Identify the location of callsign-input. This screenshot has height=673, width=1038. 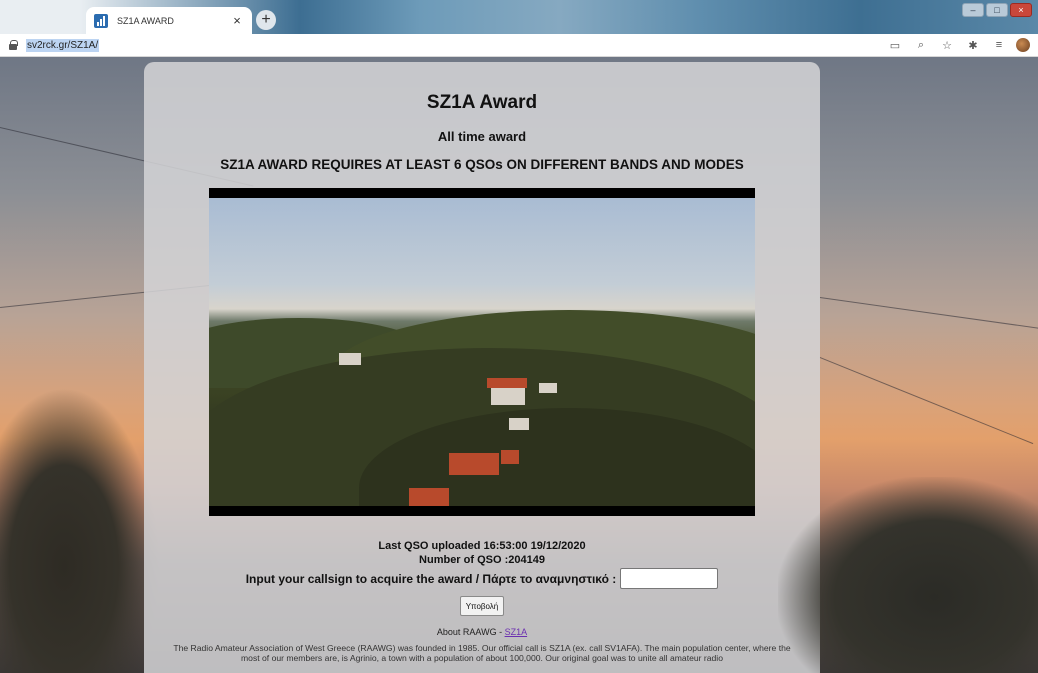
(669, 578).